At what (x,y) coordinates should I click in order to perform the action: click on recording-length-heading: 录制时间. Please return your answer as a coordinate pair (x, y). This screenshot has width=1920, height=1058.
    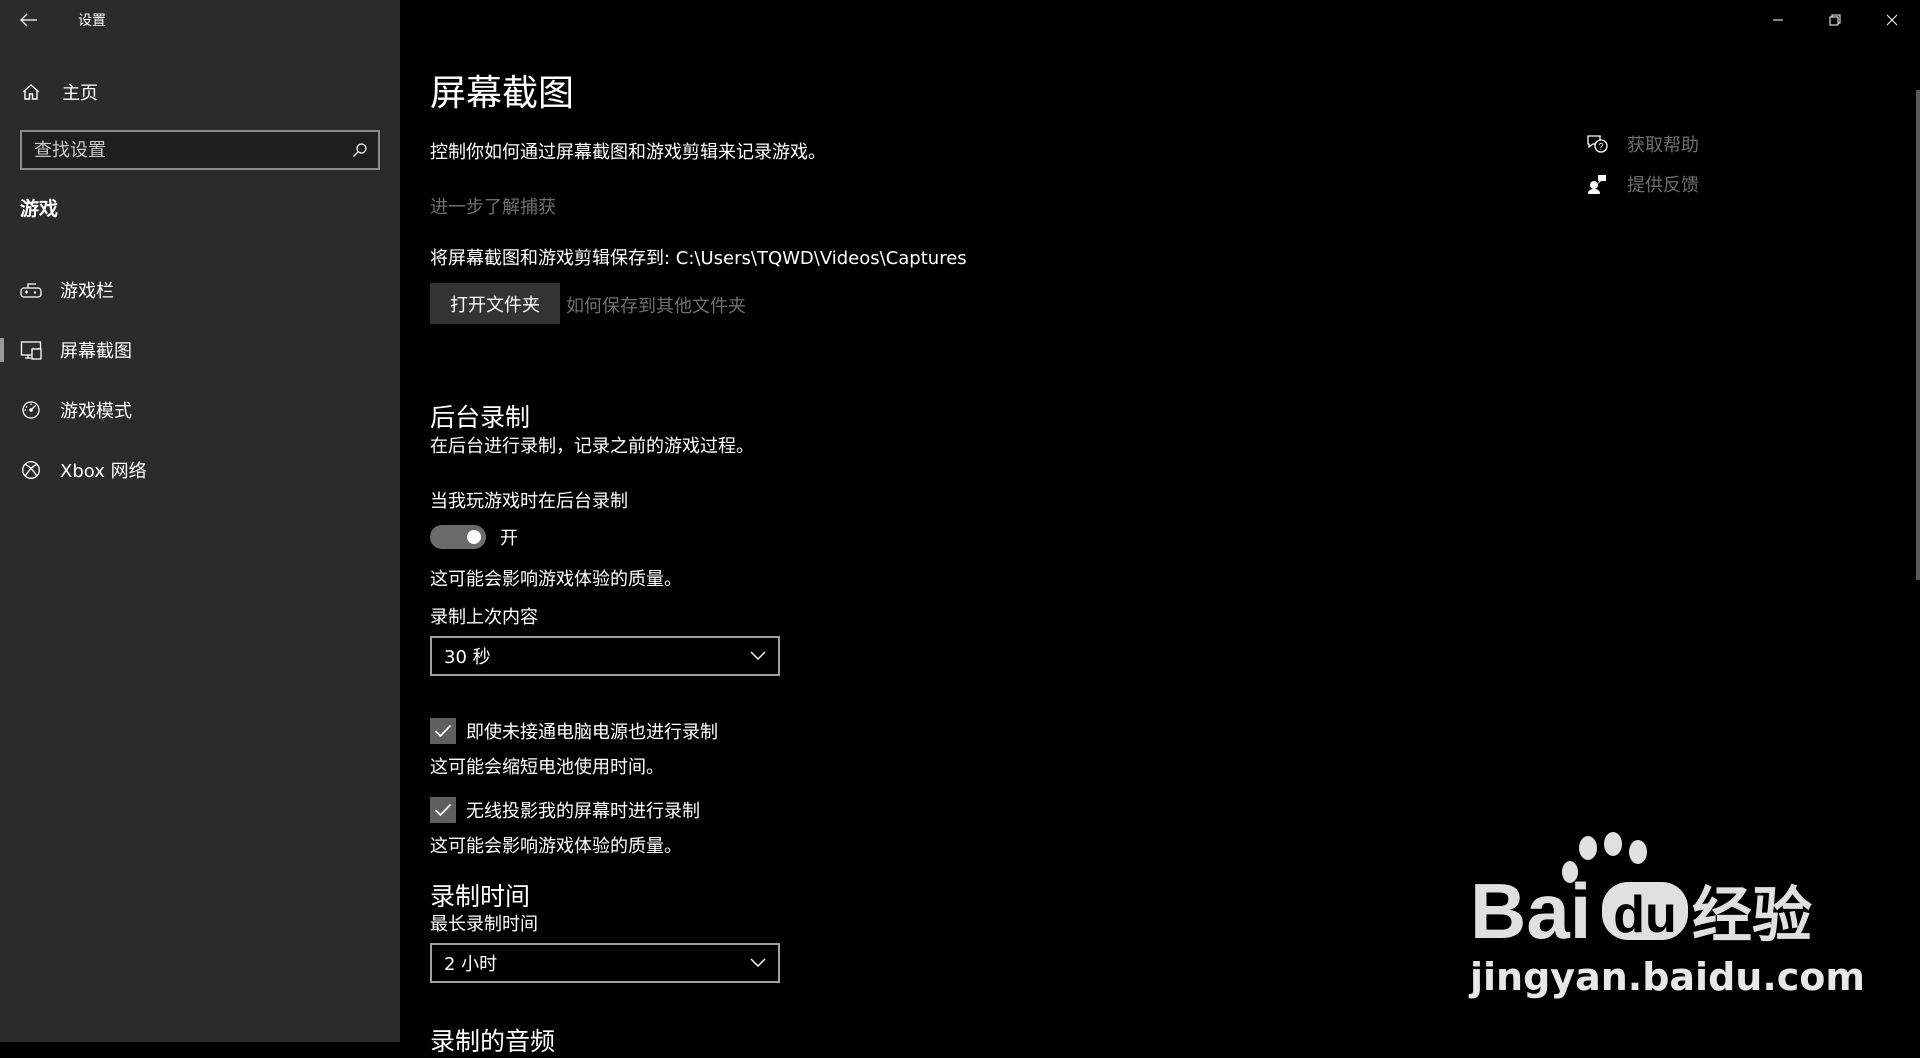
    Looking at the image, I should click on (480, 896).